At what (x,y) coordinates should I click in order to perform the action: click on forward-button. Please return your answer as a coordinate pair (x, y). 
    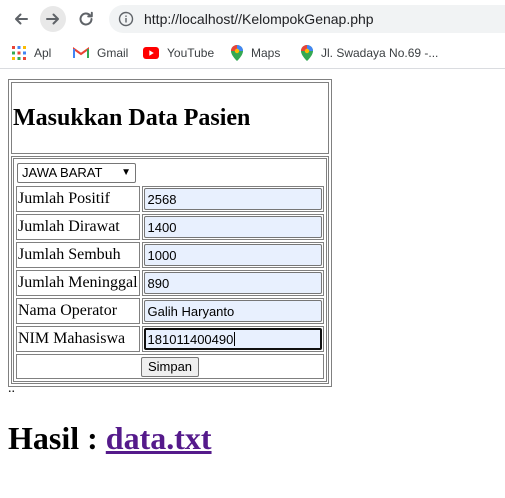
    Looking at the image, I should click on (53, 19).